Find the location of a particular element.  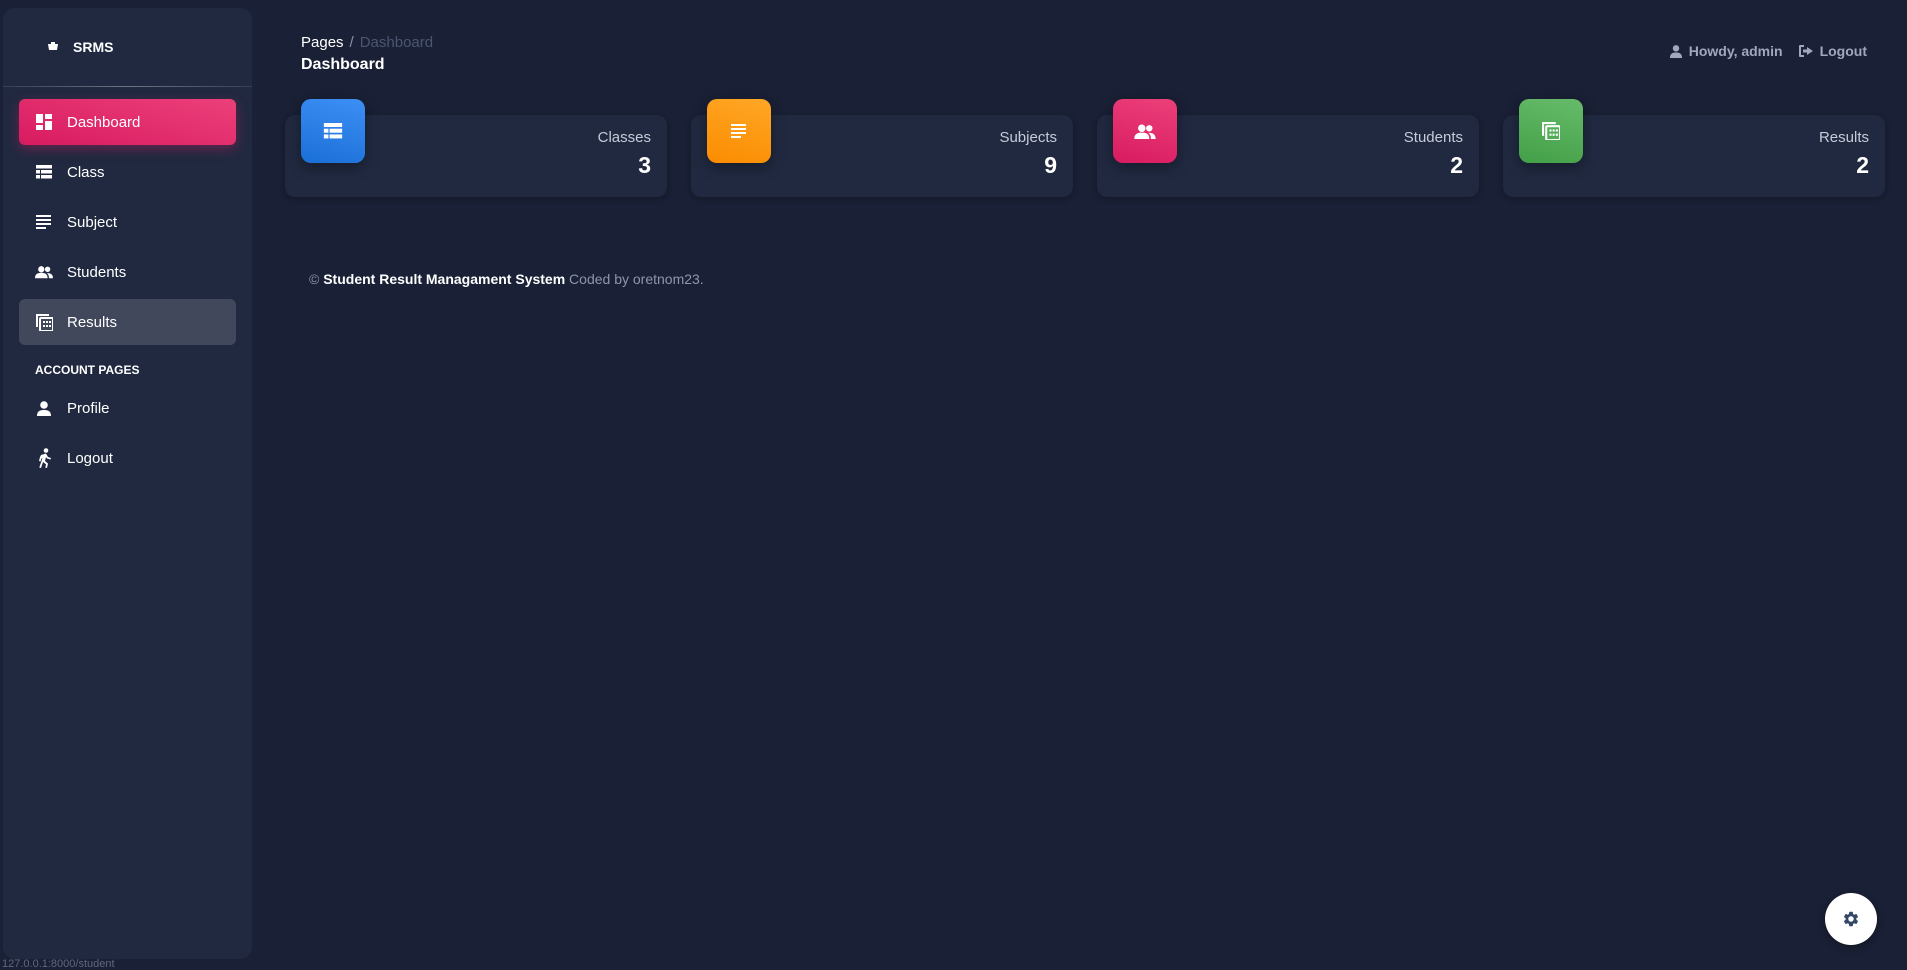

stat-card-students: Students 2 is located at coordinates (1288, 148).